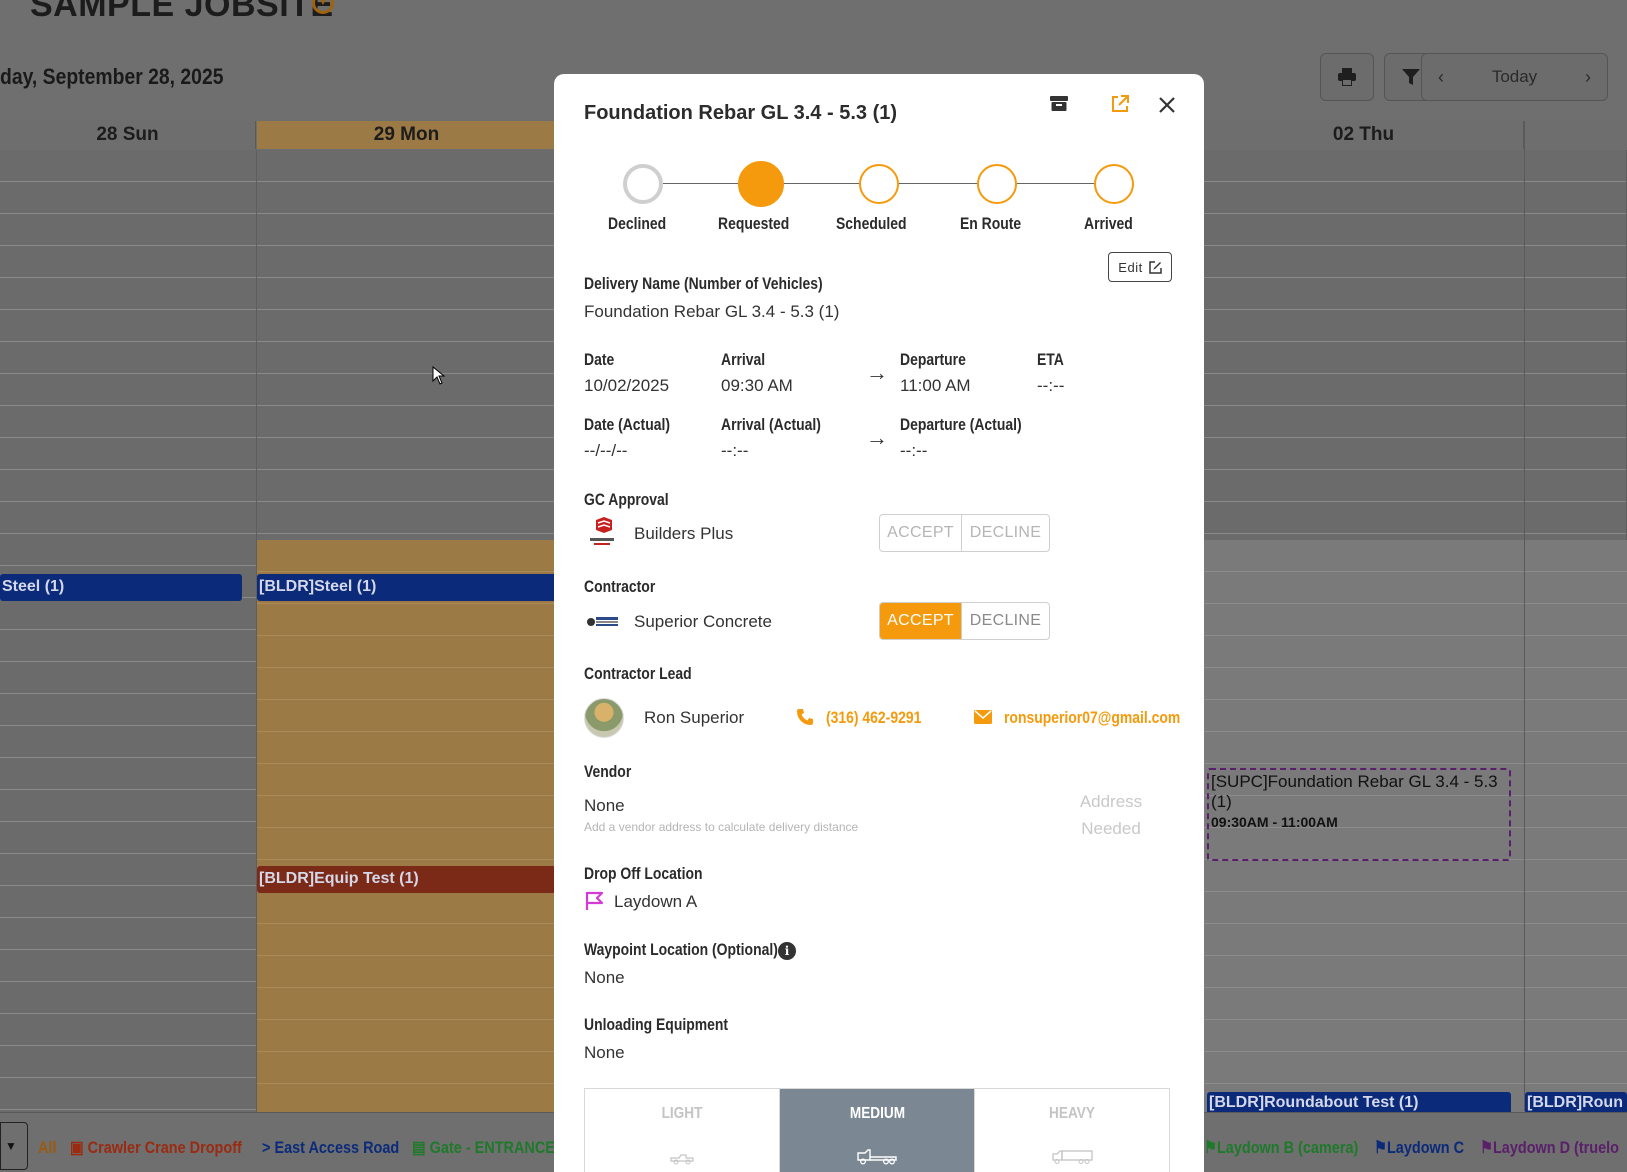  I want to click on open-external-button, so click(1120, 107).